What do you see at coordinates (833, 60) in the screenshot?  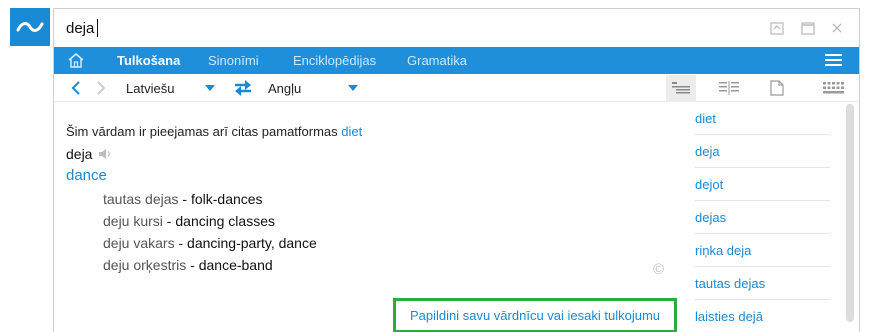 I see `menu-icon` at bounding box center [833, 60].